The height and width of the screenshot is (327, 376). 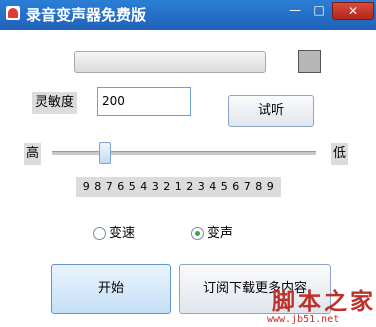 What do you see at coordinates (197, 233) in the screenshot?
I see `voice-radio-circle` at bounding box center [197, 233].